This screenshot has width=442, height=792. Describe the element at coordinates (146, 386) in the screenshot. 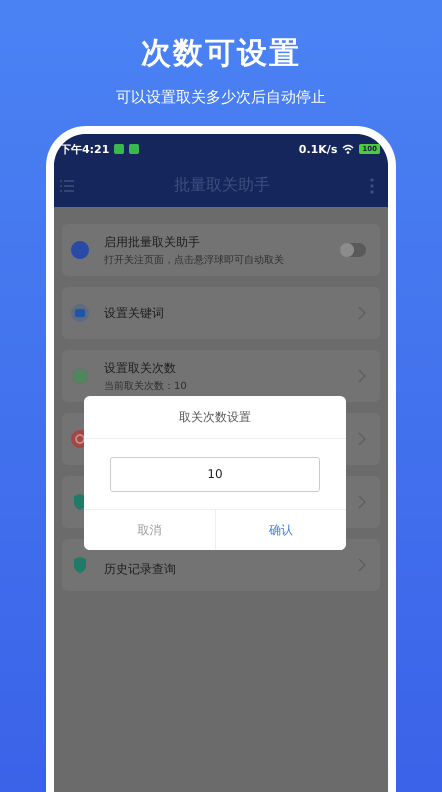

I see `setting-description: 当前取关次数：10` at that location.